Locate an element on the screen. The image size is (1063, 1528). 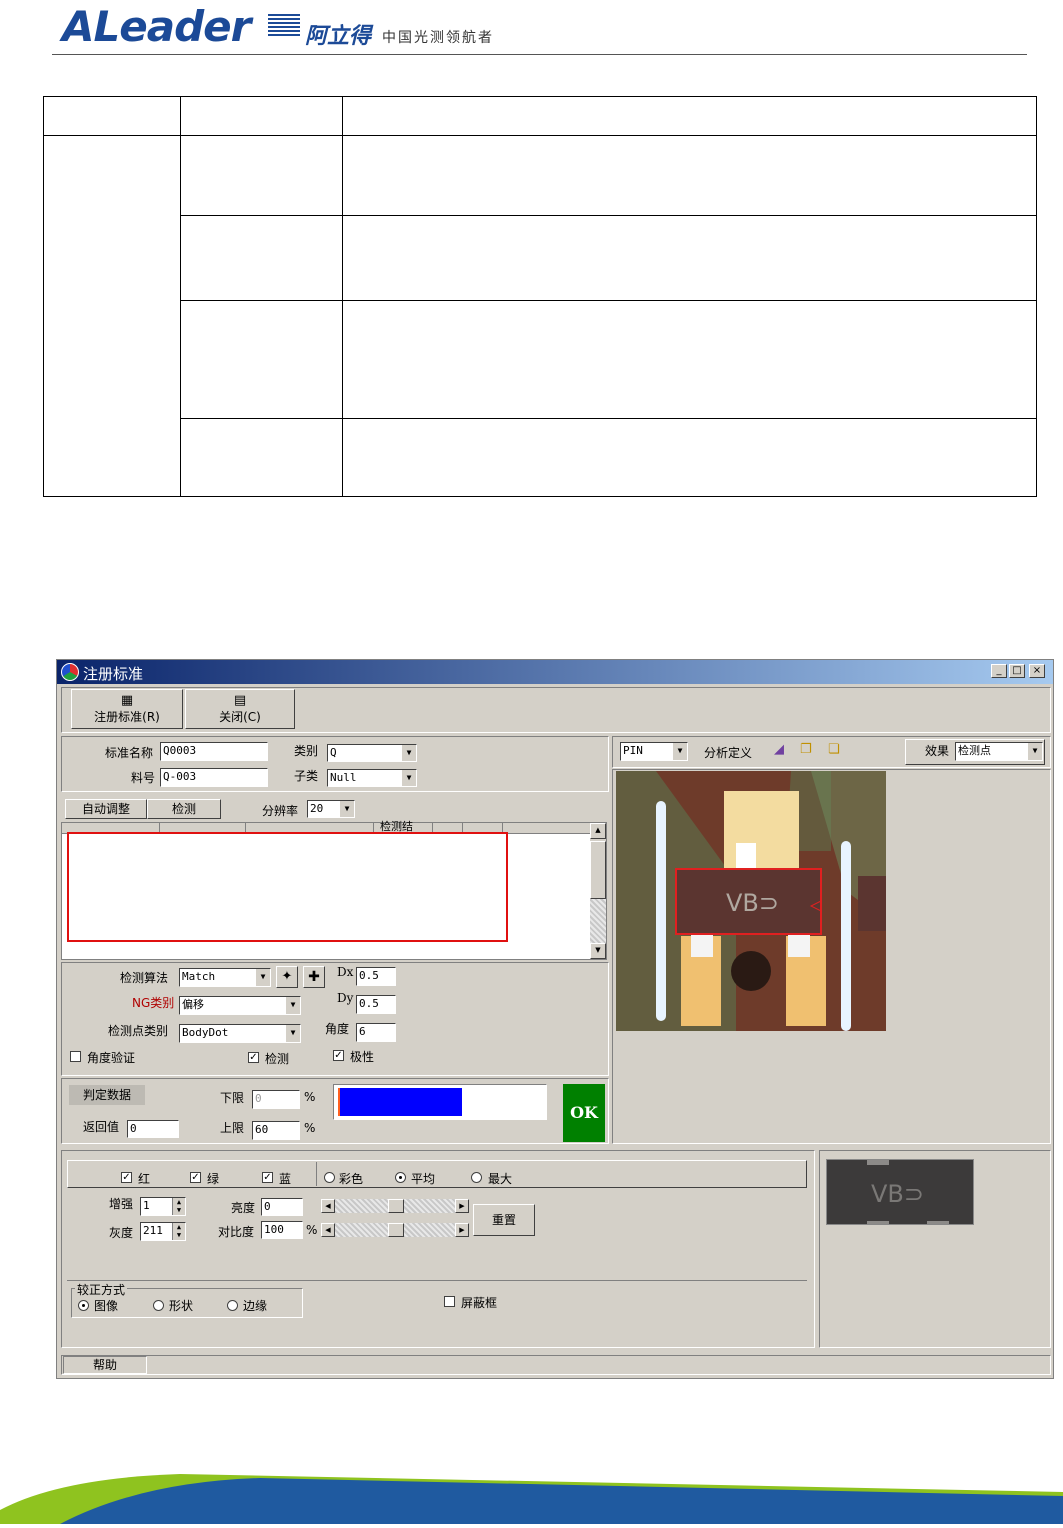
scroll-down-icon: ▼ is located at coordinates (598, 951).